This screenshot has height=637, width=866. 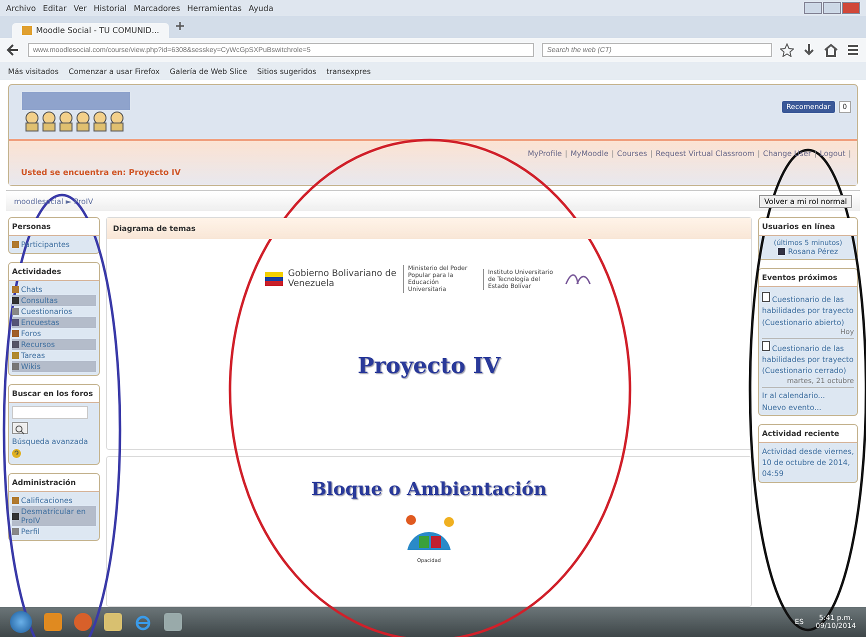 I want to click on menu-item: Marcadores, so click(x=157, y=8).